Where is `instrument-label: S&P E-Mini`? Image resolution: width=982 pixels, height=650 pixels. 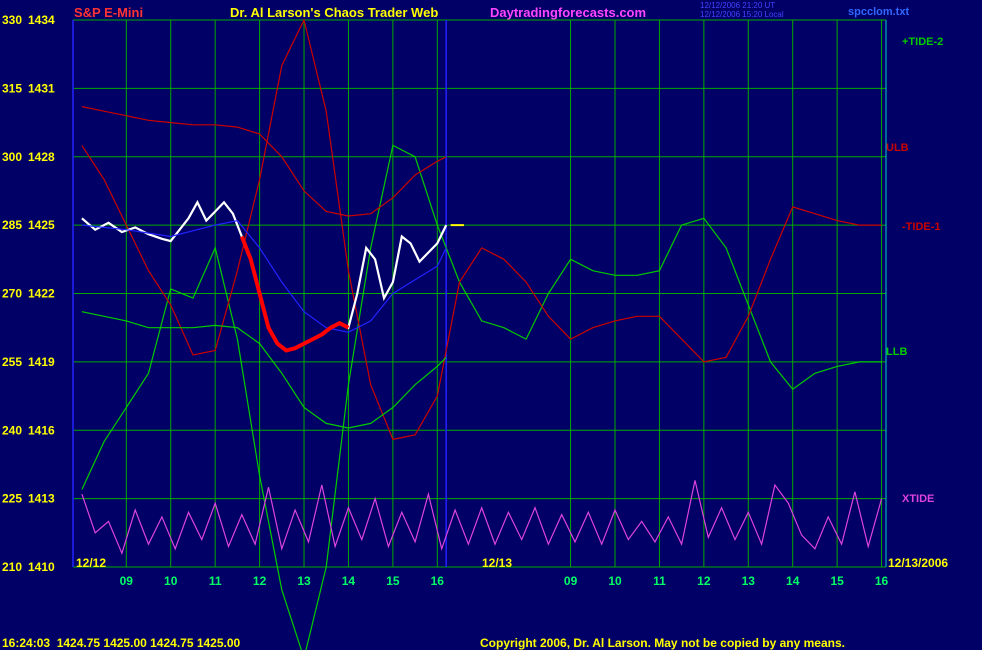
instrument-label: S&P E-Mini is located at coordinates (108, 12).